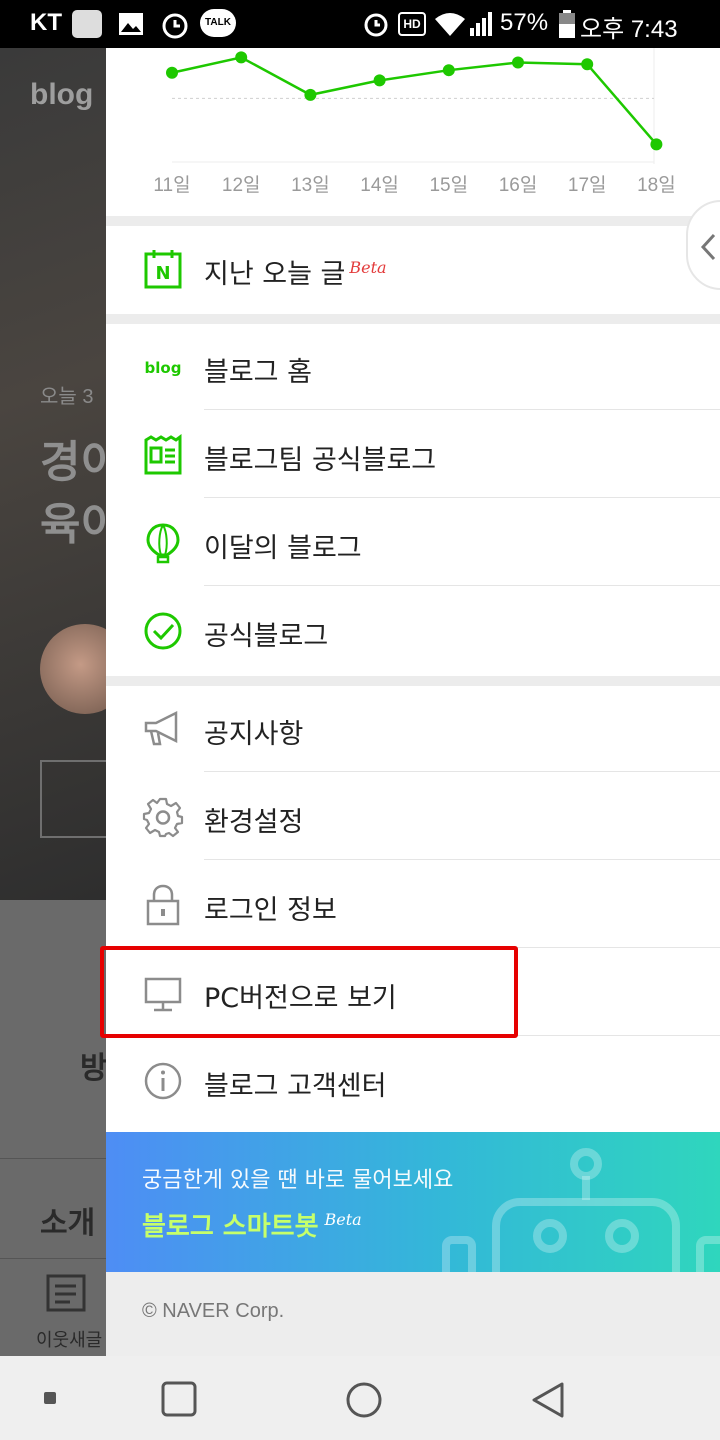 Image resolution: width=720 pixels, height=1440 pixels. I want to click on back-icon, so click(548, 1400).